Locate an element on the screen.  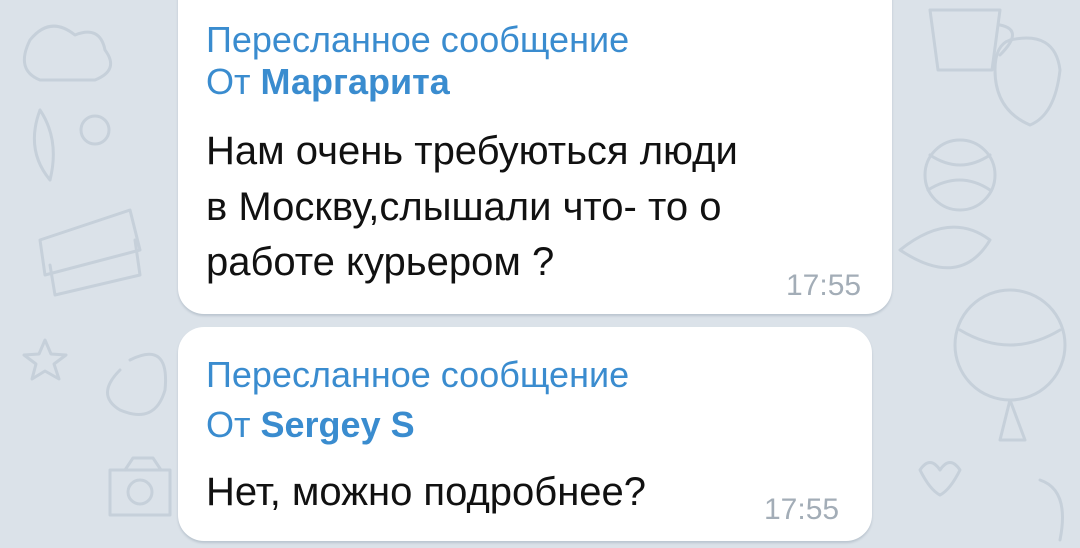
forwarded-from: От Маргарита is located at coordinates (328, 82).